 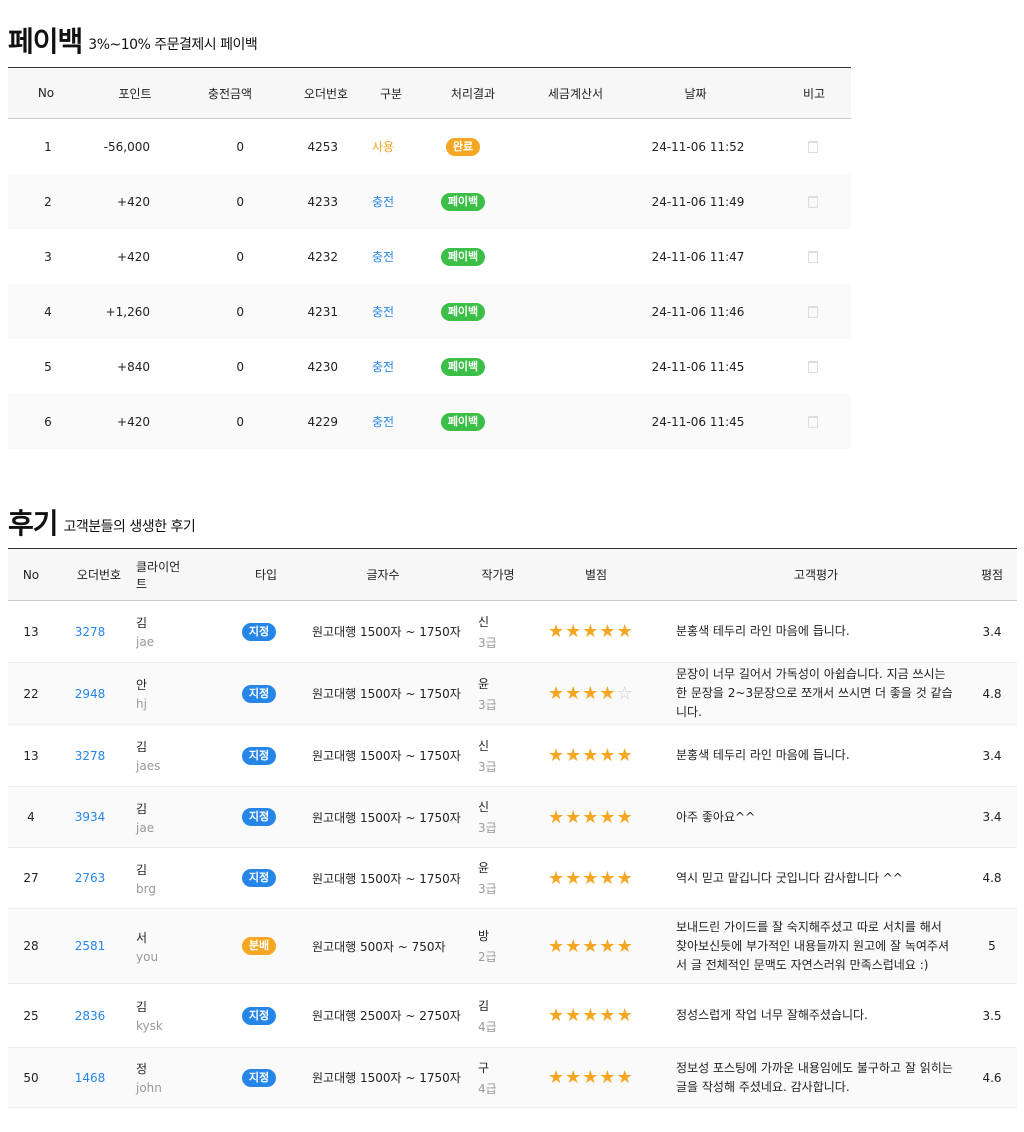 What do you see at coordinates (90, 817) in the screenshot?
I see `review-order-link: 3934` at bounding box center [90, 817].